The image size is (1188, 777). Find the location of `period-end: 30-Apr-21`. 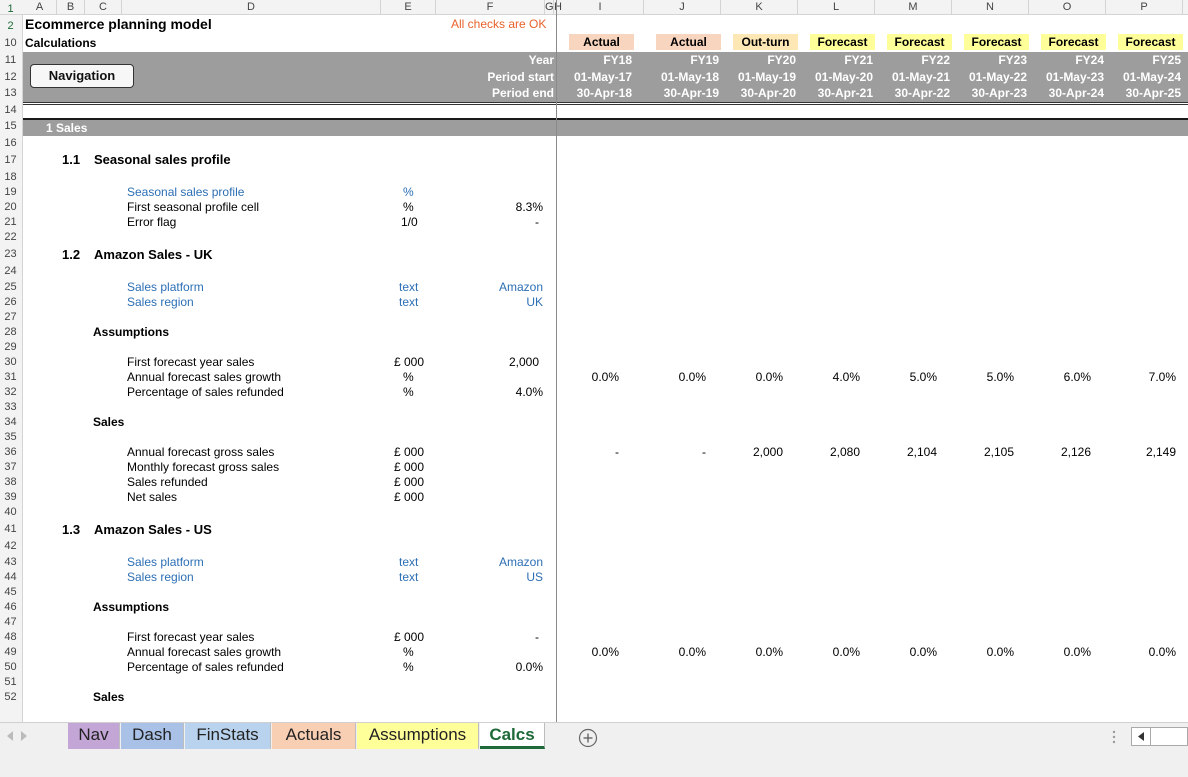

period-end: 30-Apr-21 is located at coordinates (835, 93).